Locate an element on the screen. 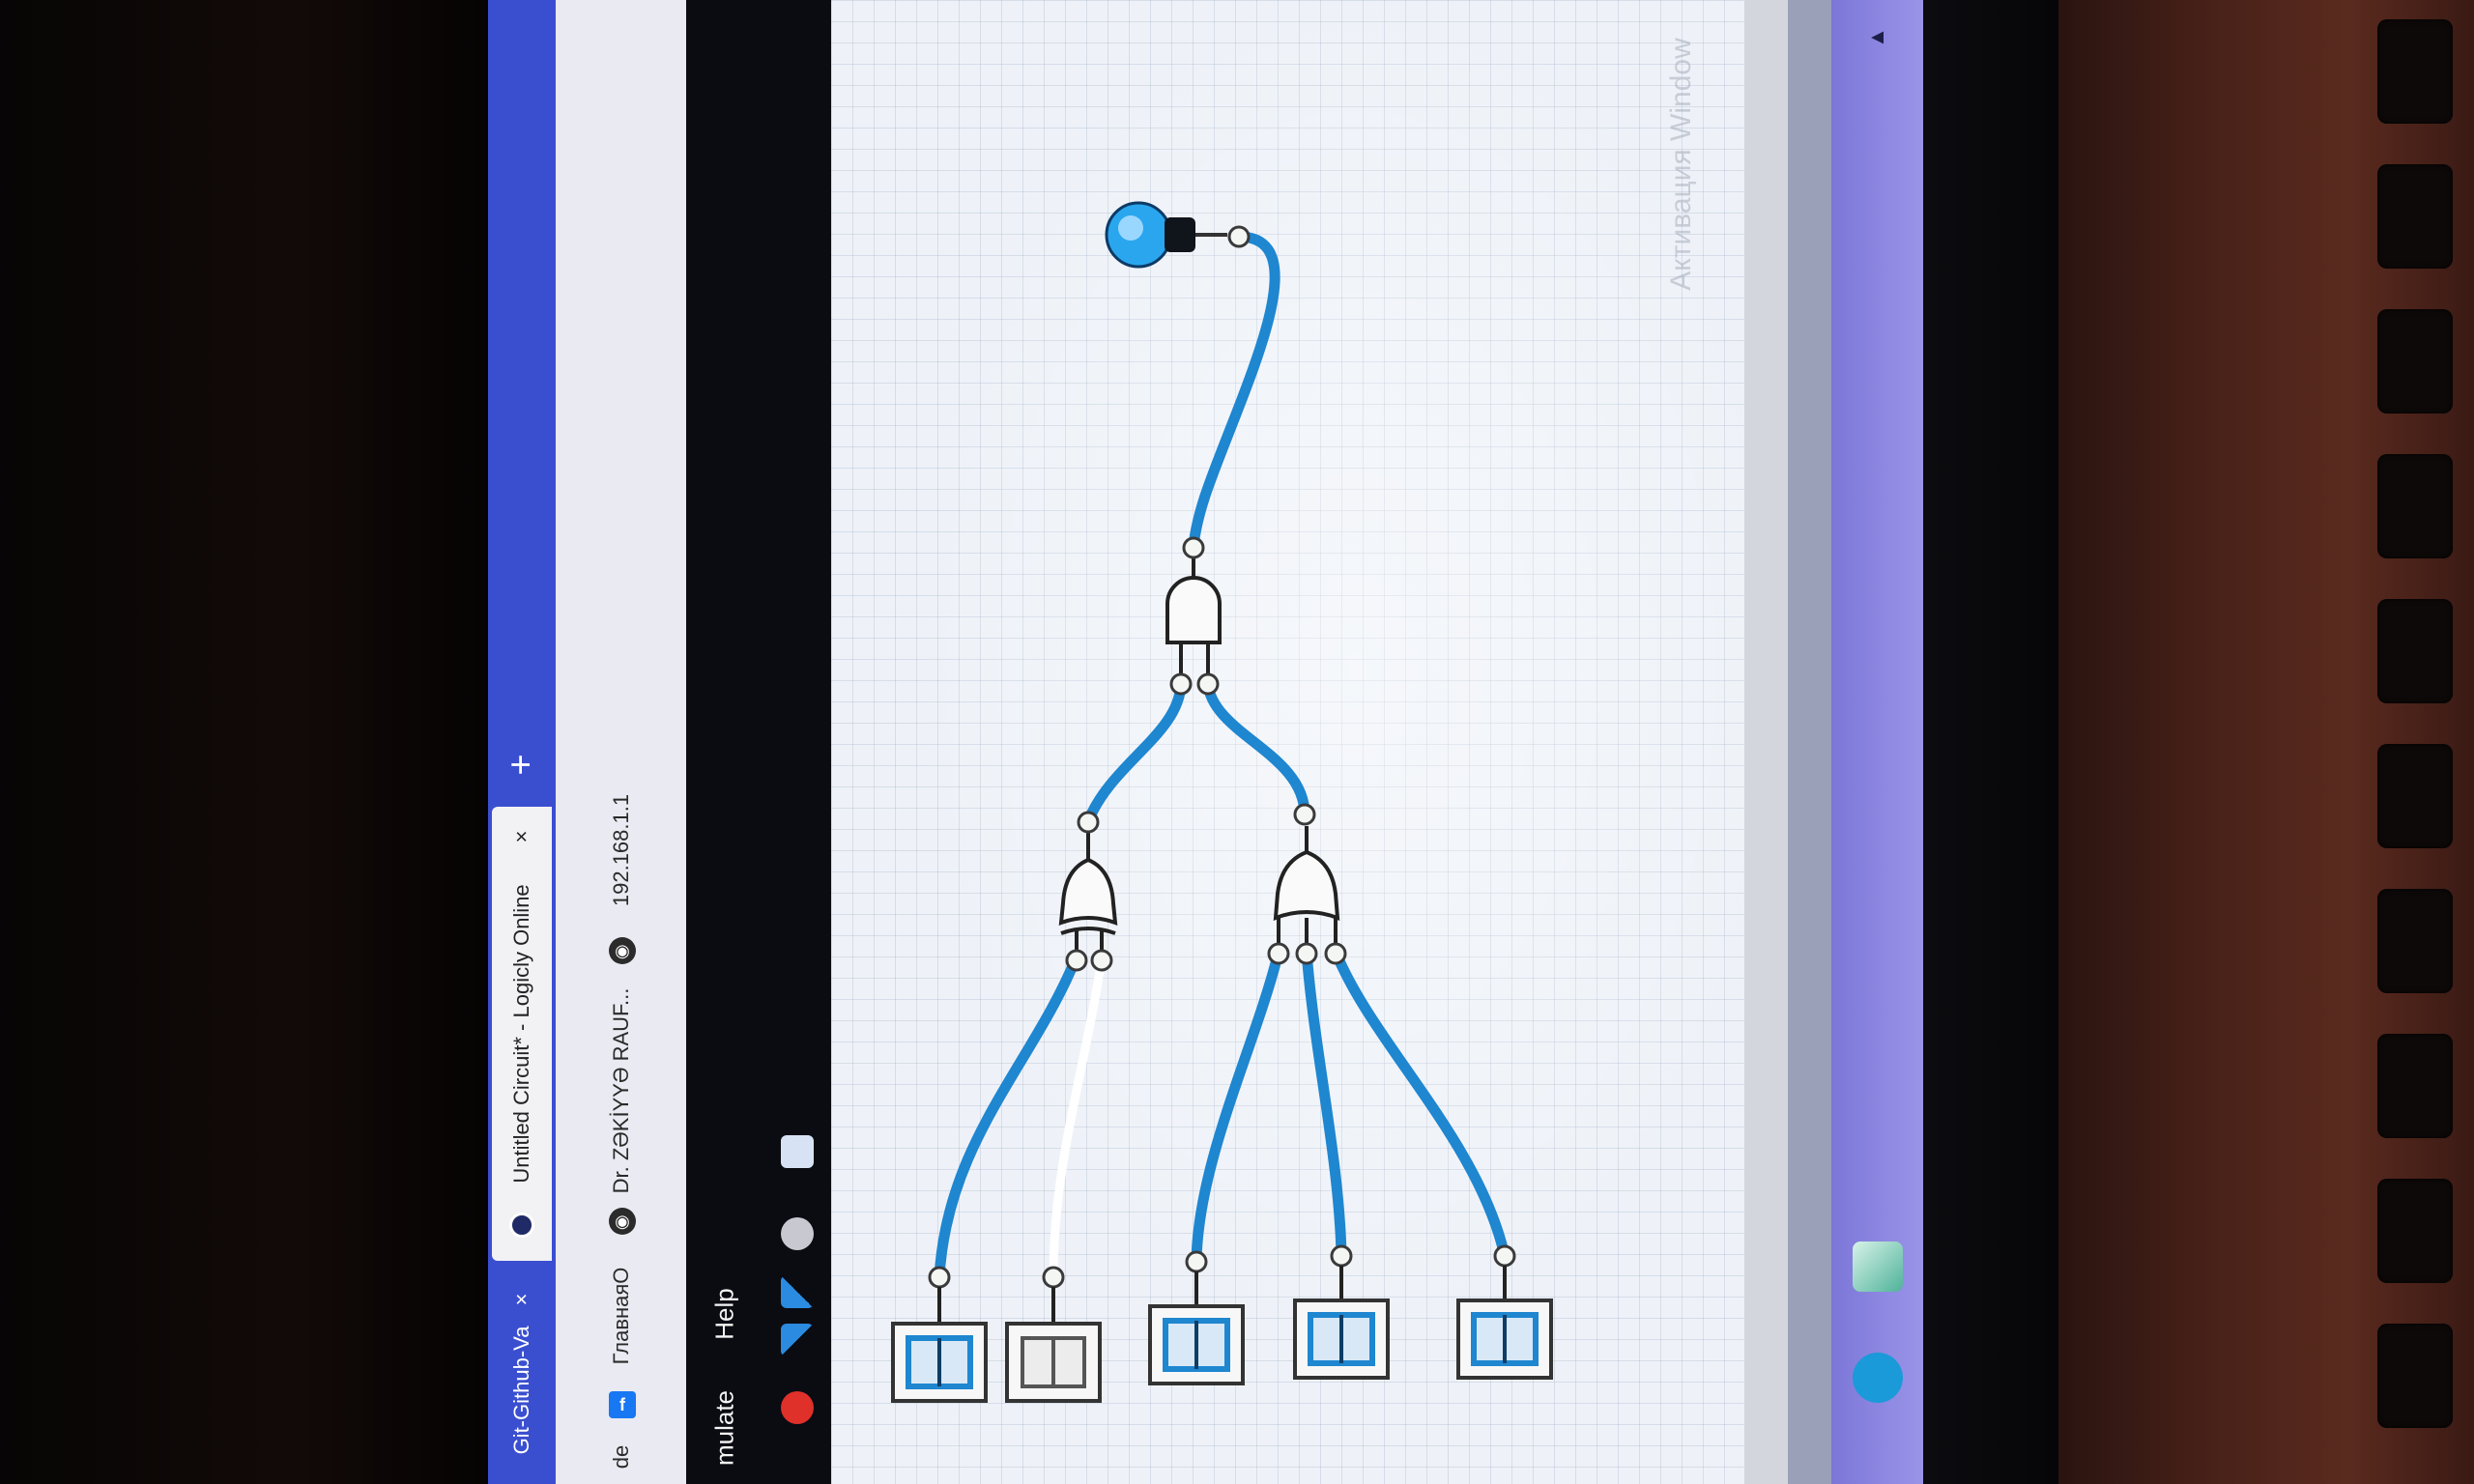 This screenshot has height=1484, width=2474. switch-1-icon is located at coordinates (940, 1345).